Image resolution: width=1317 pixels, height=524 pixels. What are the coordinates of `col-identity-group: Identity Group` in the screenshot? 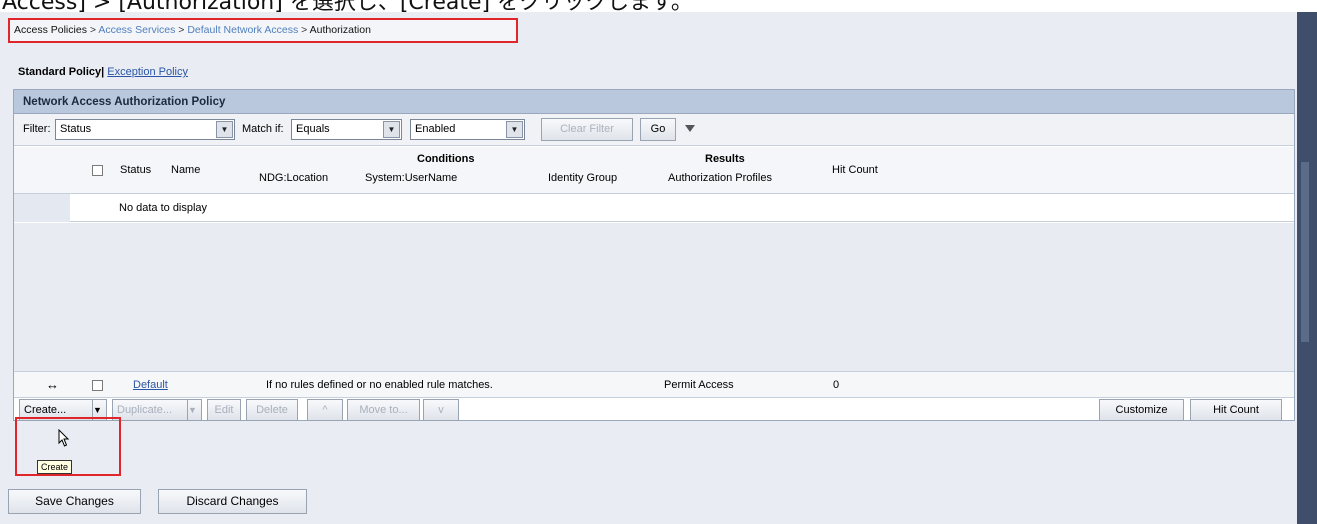 It's located at (582, 178).